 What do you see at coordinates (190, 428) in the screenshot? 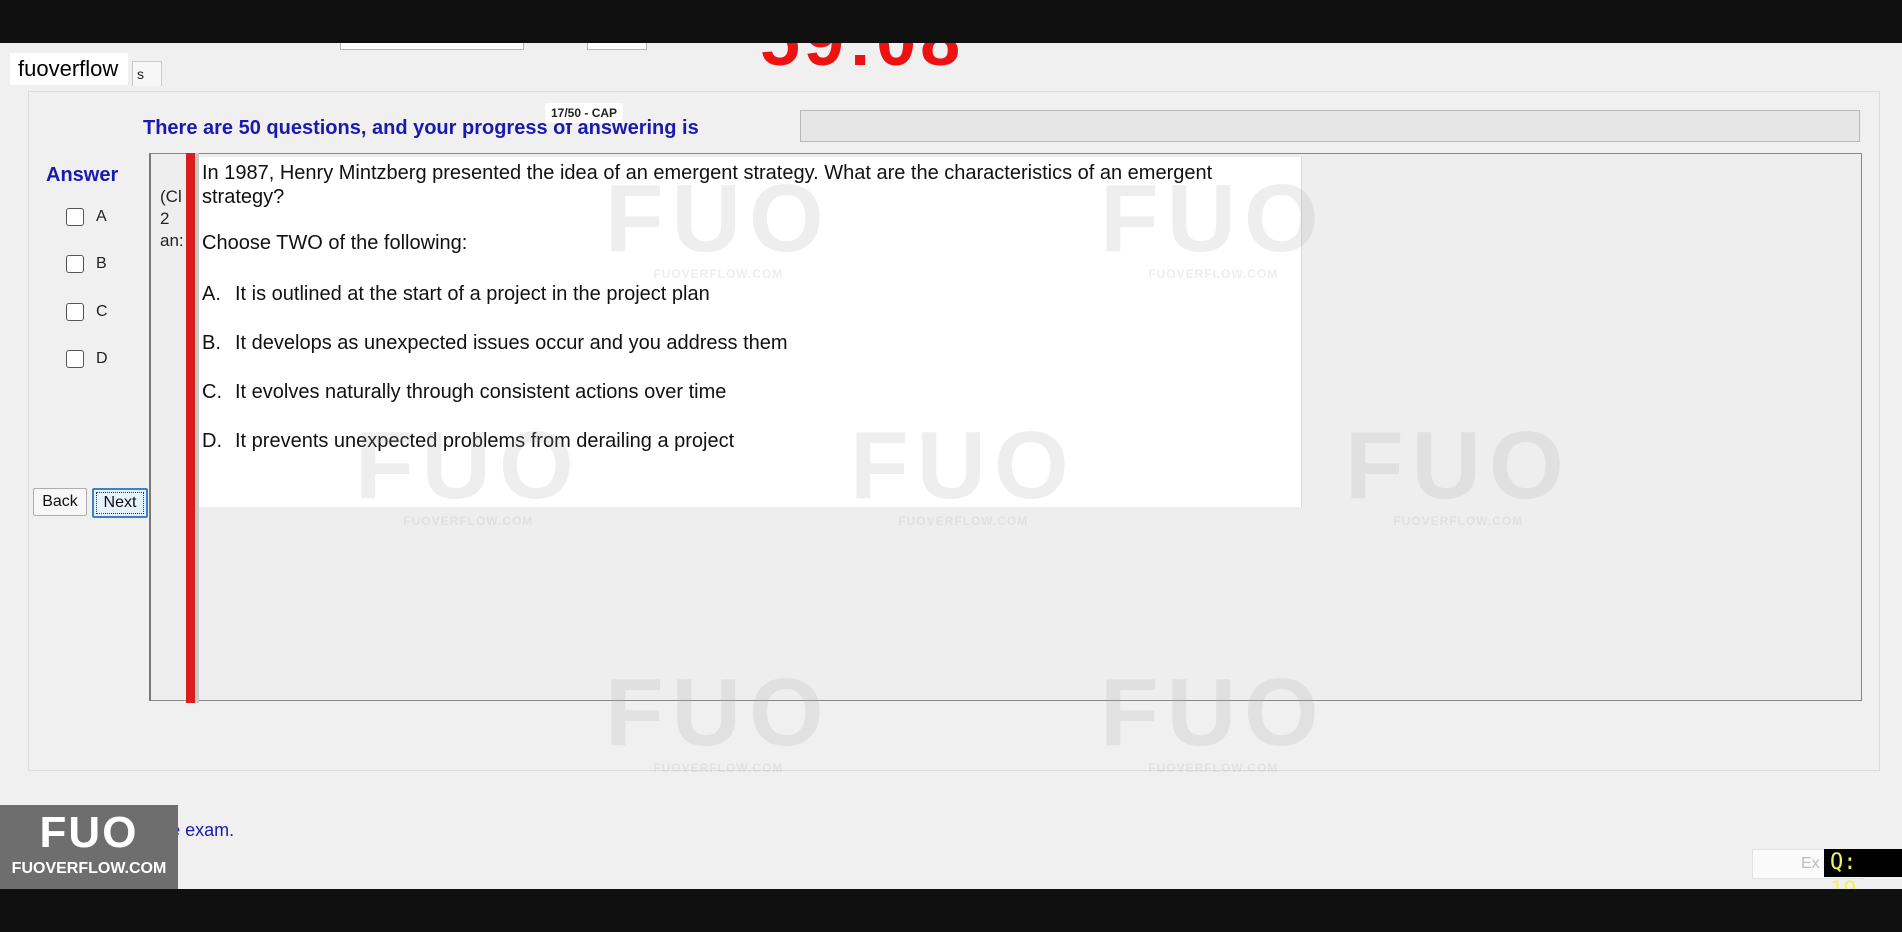
I see `scroll-splitter` at bounding box center [190, 428].